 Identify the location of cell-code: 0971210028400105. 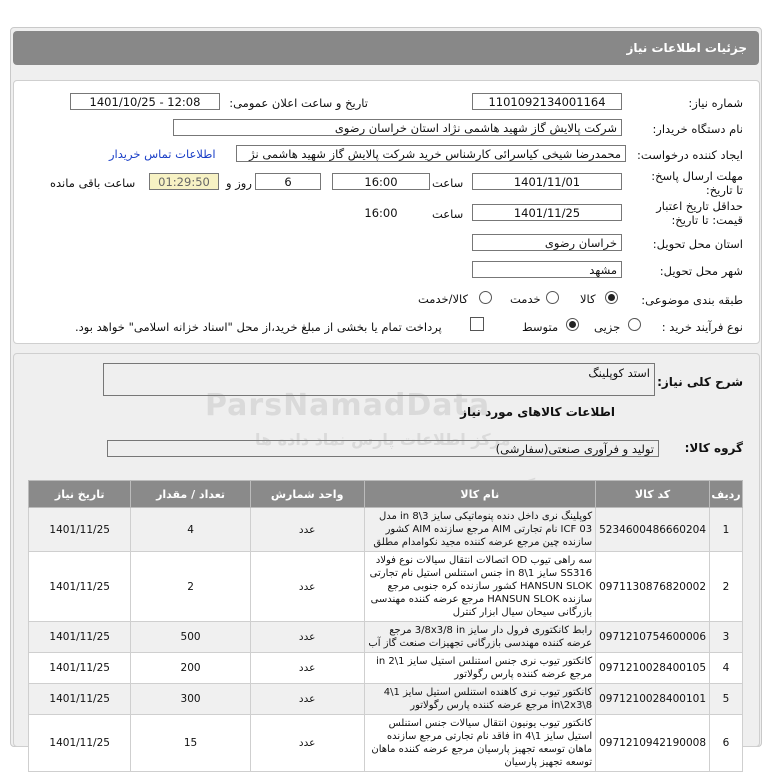
(653, 668).